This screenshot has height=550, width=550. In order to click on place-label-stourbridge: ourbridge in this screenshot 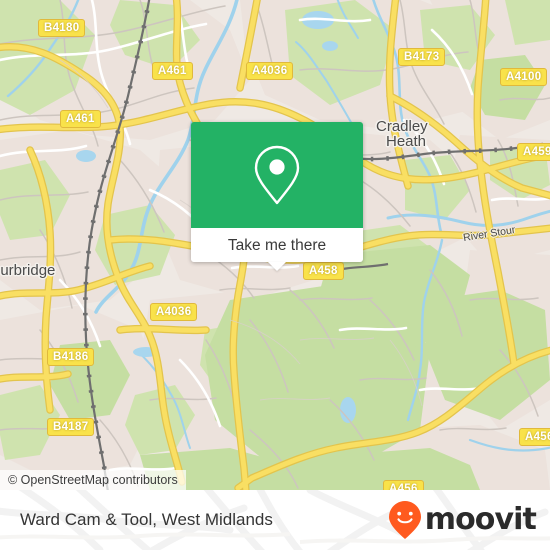, I will do `click(28, 270)`.